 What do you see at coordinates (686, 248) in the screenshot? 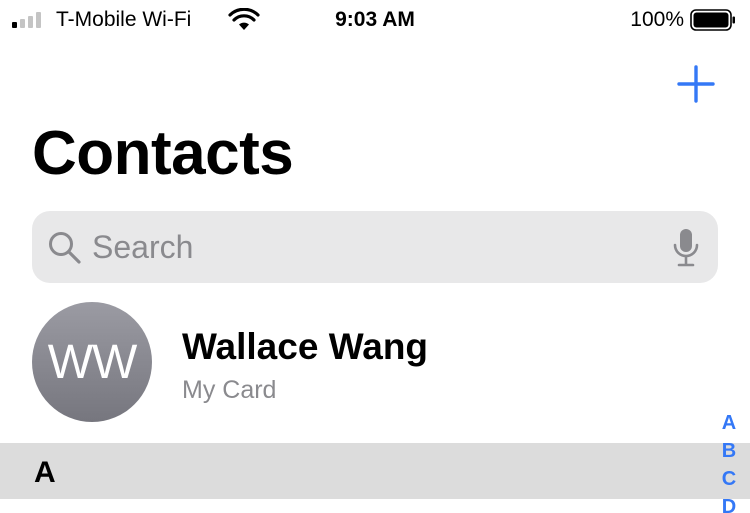
I see `mic-icon` at bounding box center [686, 248].